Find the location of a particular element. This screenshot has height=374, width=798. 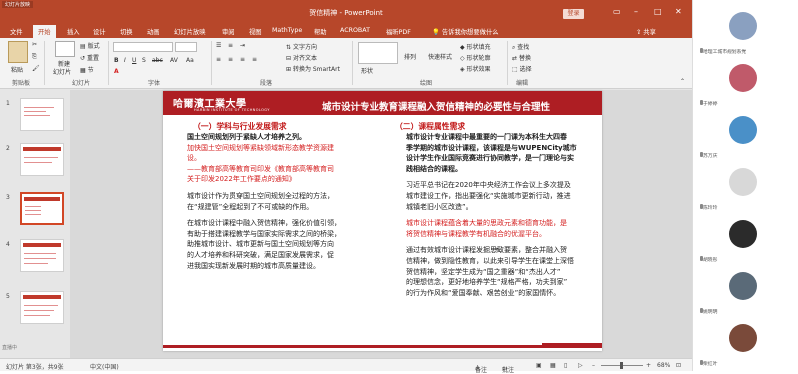

tab-acrobat: ACROBAT is located at coordinates (355, 30).